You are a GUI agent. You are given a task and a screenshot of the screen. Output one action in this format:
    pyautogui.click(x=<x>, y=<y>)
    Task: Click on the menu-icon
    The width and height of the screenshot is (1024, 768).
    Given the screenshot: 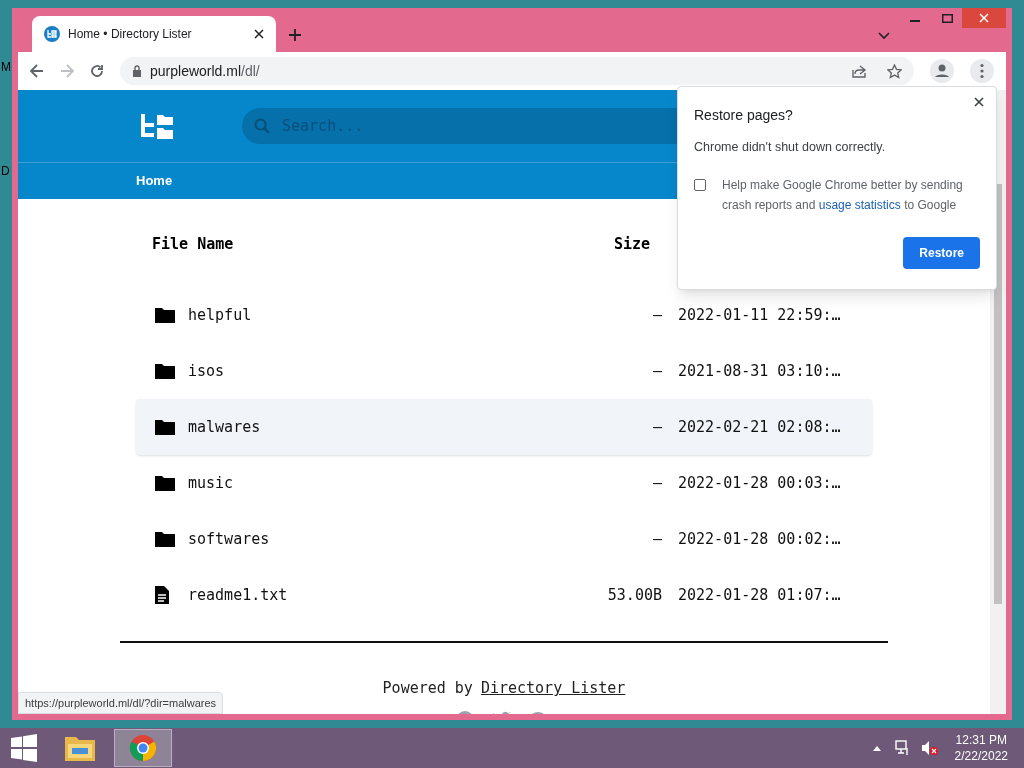 What is the action you would take?
    pyautogui.click(x=982, y=71)
    